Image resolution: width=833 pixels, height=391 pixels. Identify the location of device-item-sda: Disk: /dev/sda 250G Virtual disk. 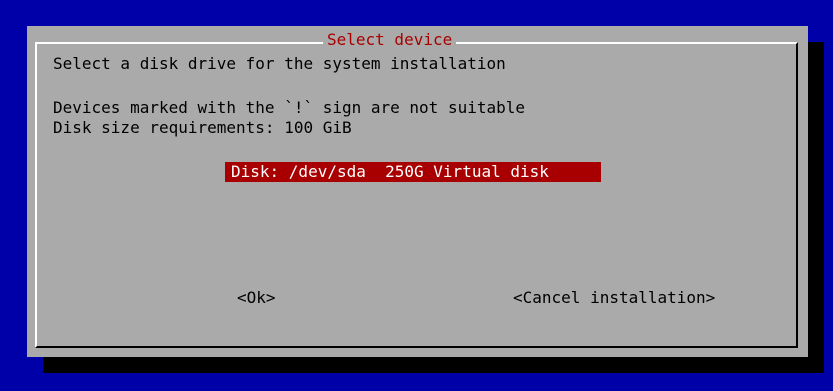
(413, 172).